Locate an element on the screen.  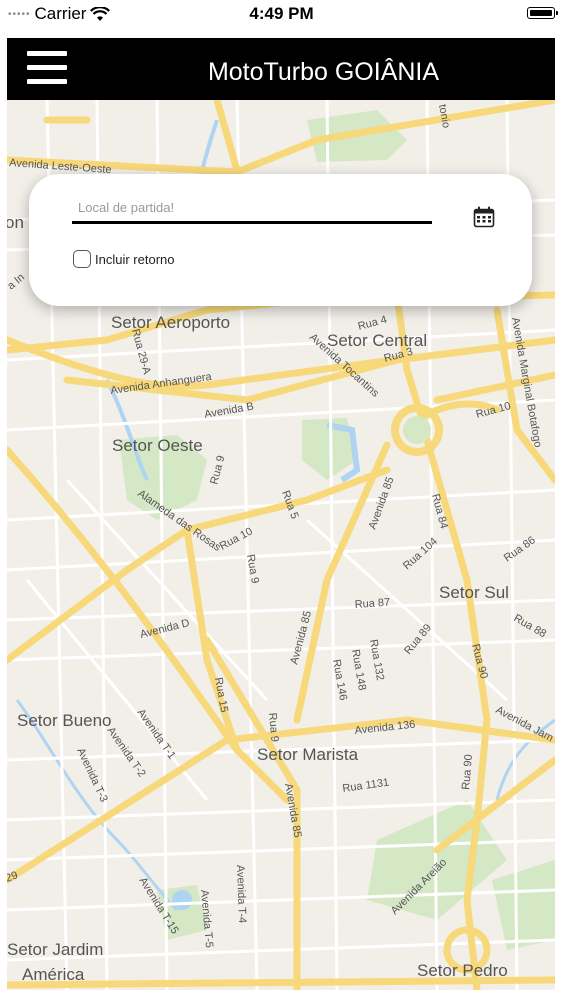
district-label: Setor Bueno is located at coordinates (64, 720).